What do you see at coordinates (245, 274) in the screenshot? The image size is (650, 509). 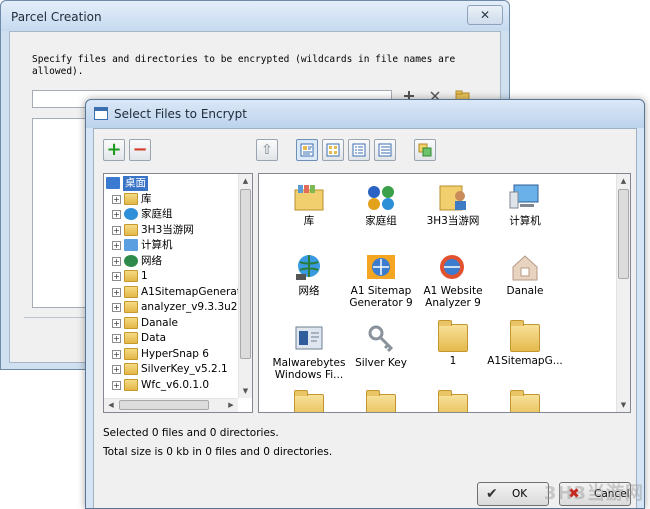 I see `tree-scroll-thumb` at bounding box center [245, 274].